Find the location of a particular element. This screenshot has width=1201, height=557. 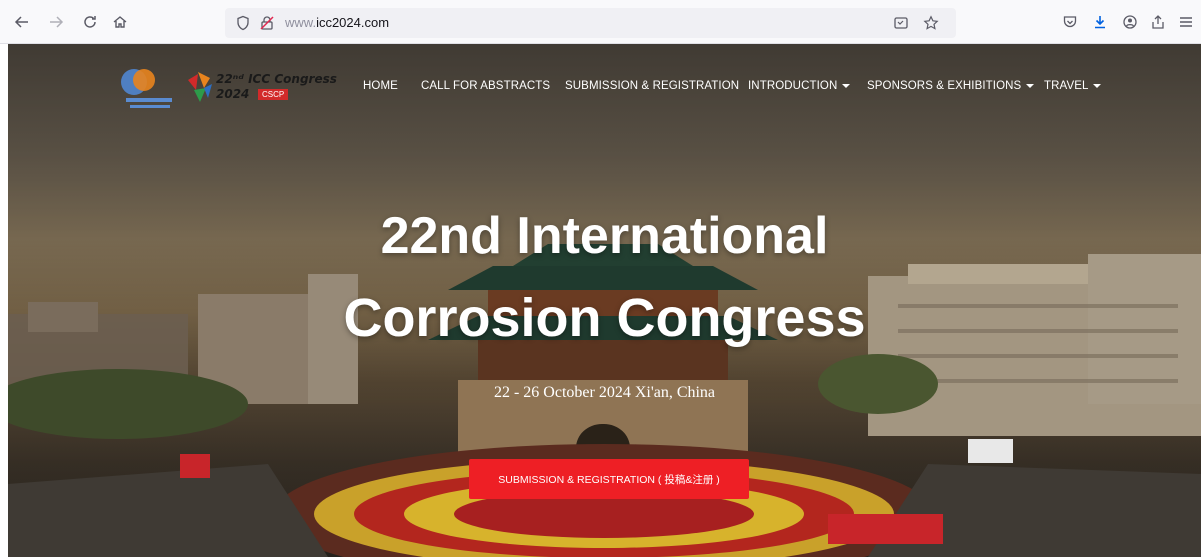

congress-logo-year: 2024 is located at coordinates (233, 94).